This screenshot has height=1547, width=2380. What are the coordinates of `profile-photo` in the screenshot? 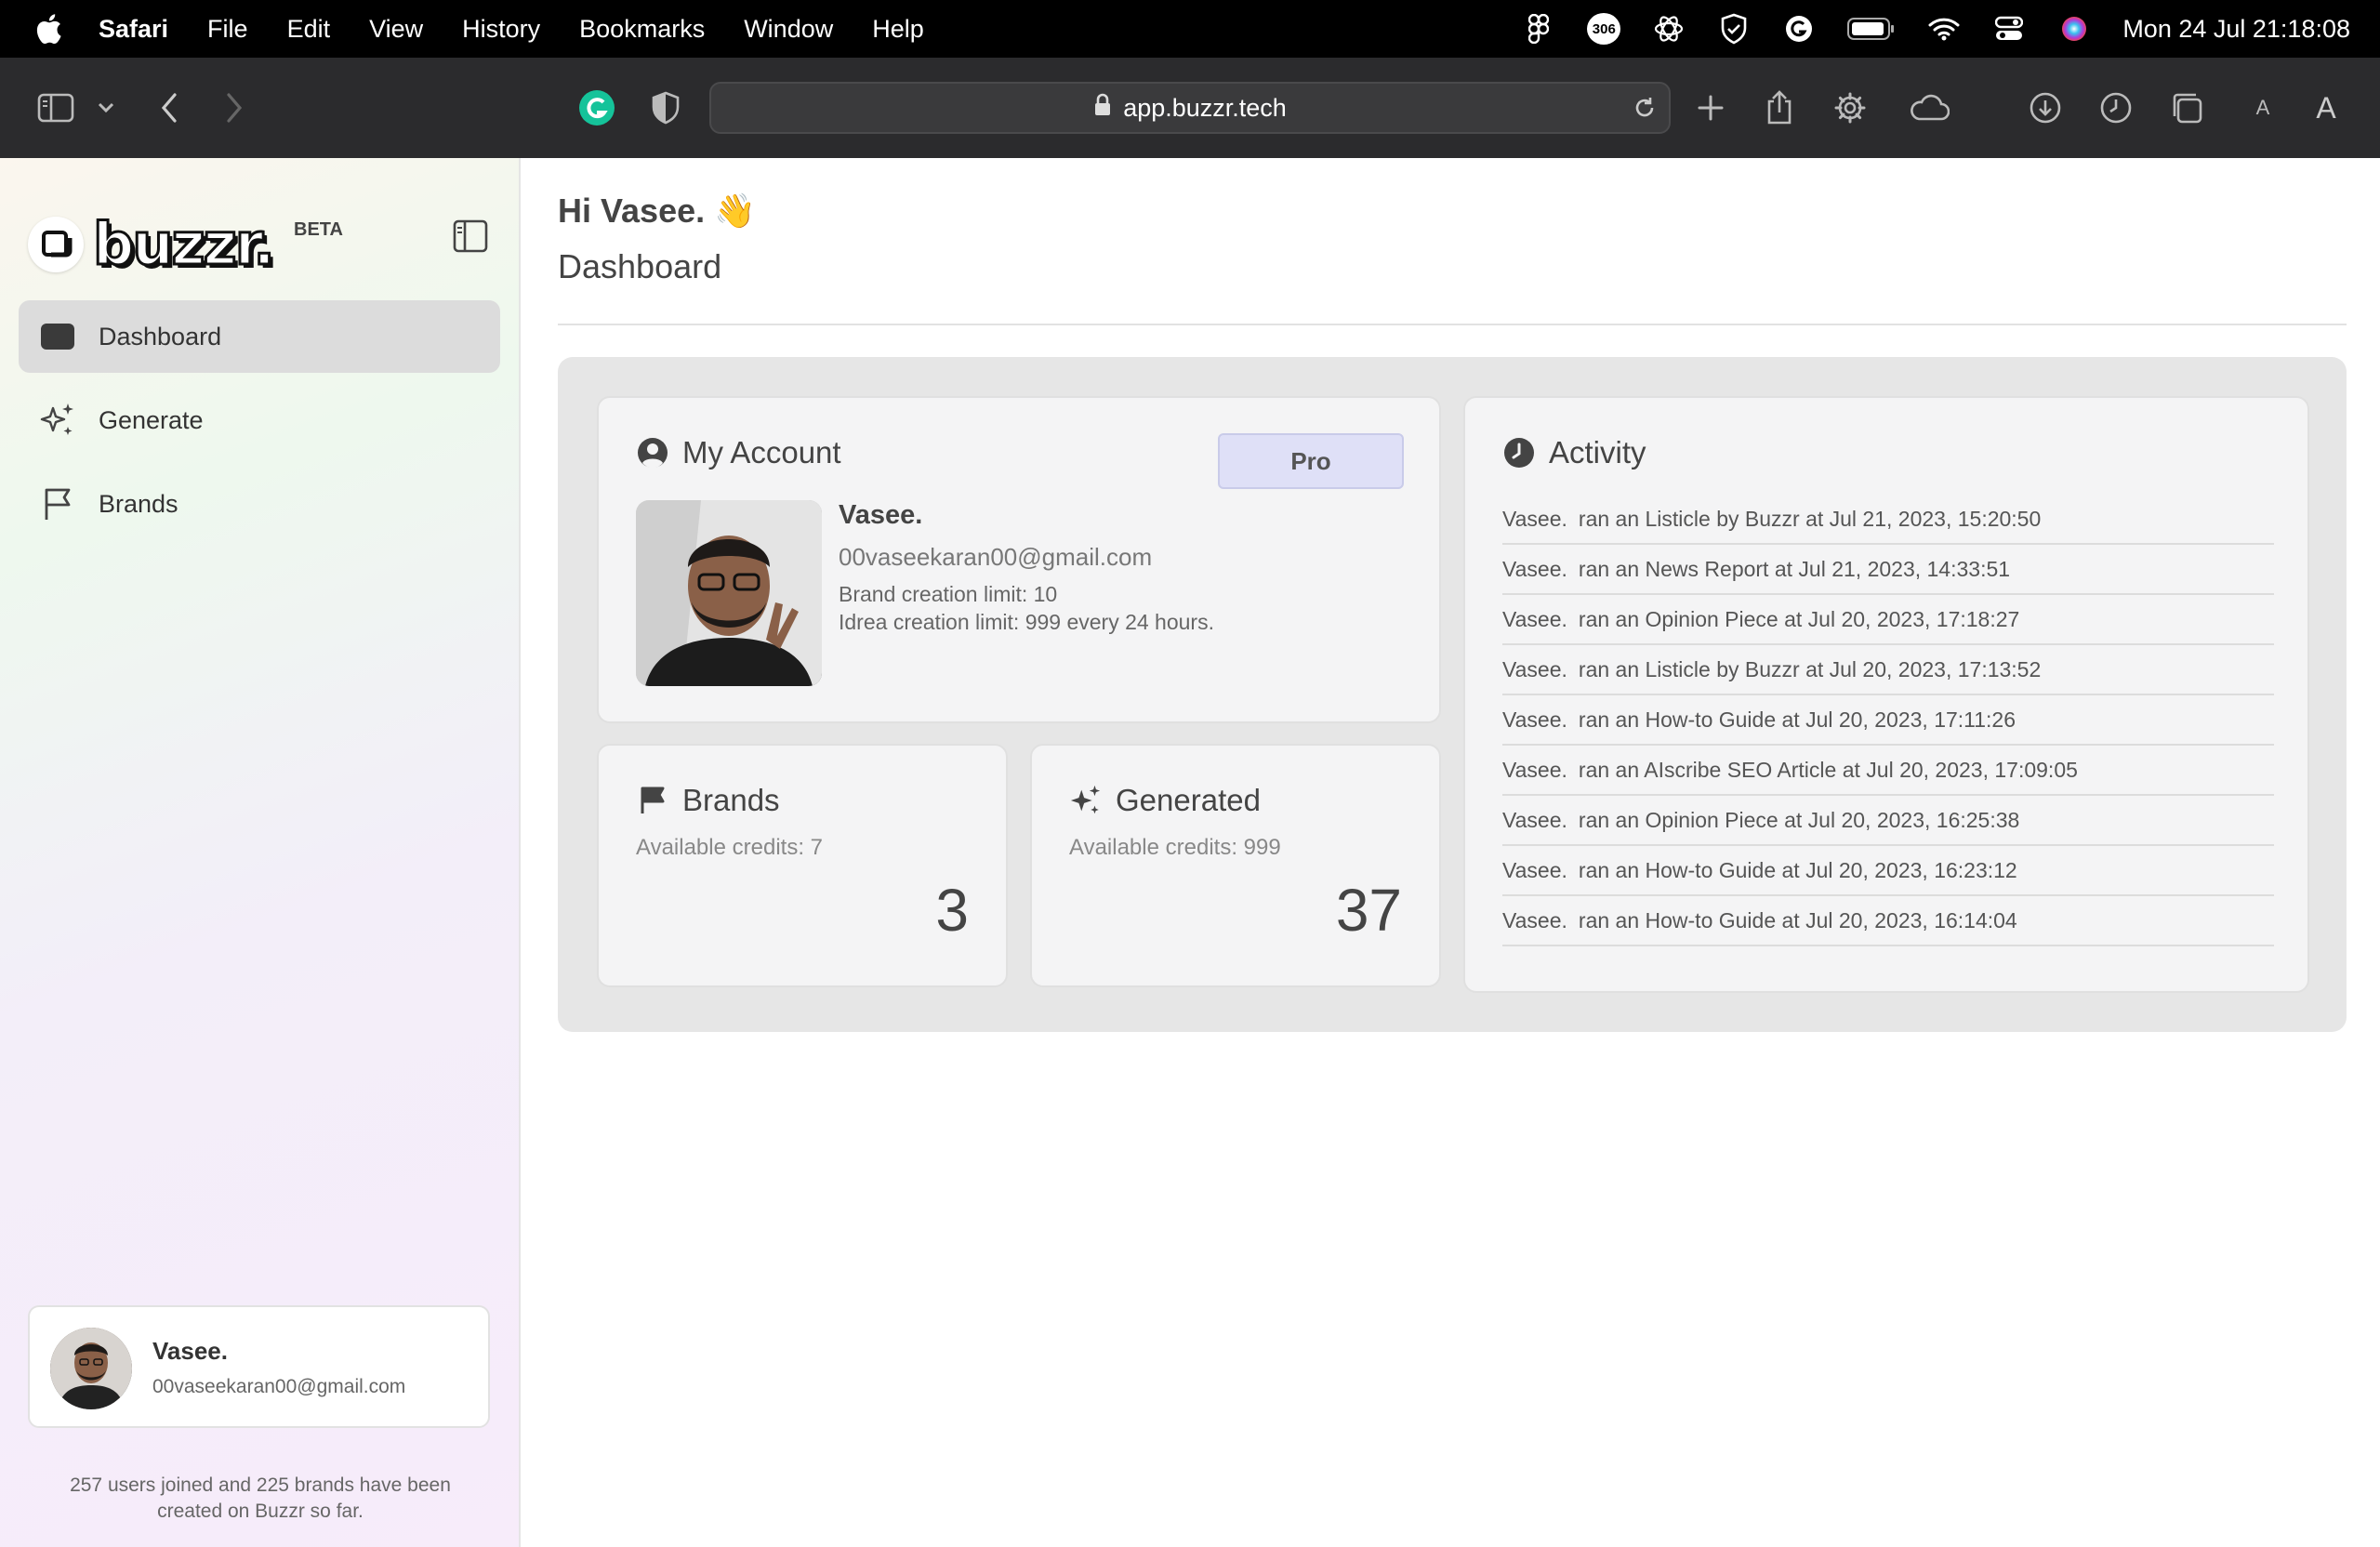 It's located at (729, 593).